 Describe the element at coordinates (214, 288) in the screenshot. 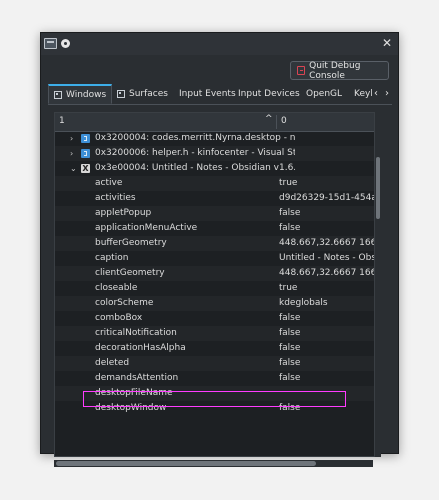

I see `property-row: closeable true` at that location.